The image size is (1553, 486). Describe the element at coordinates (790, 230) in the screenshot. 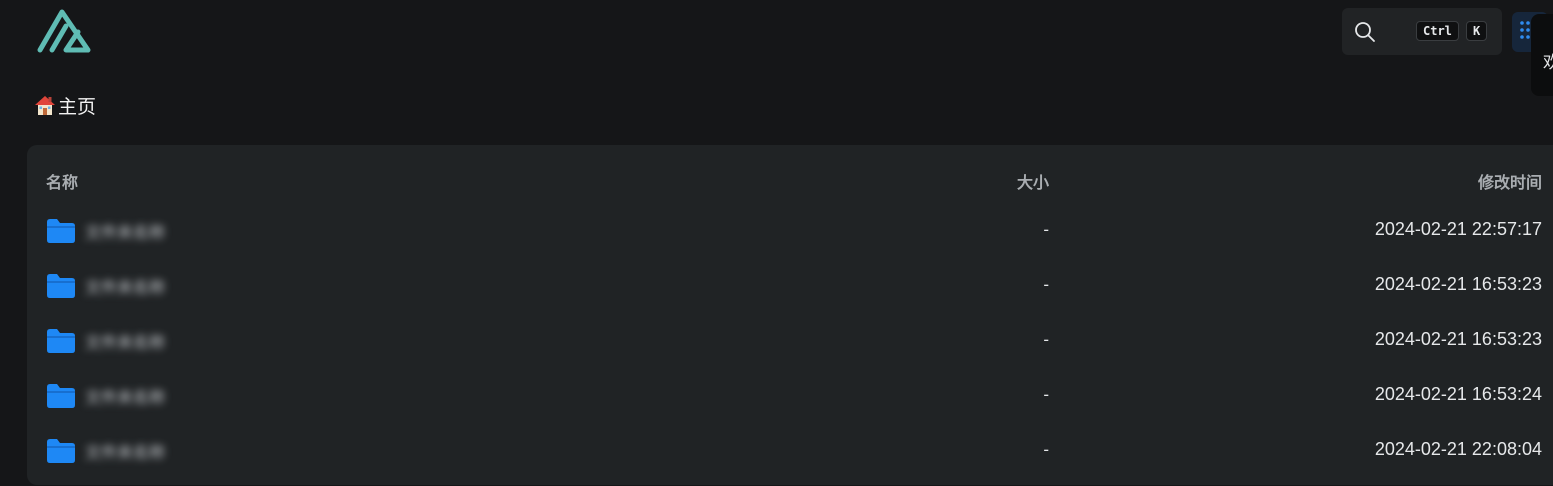

I see `table-row: 文件夹名称 - 2024-02-21 22:57:17` at that location.